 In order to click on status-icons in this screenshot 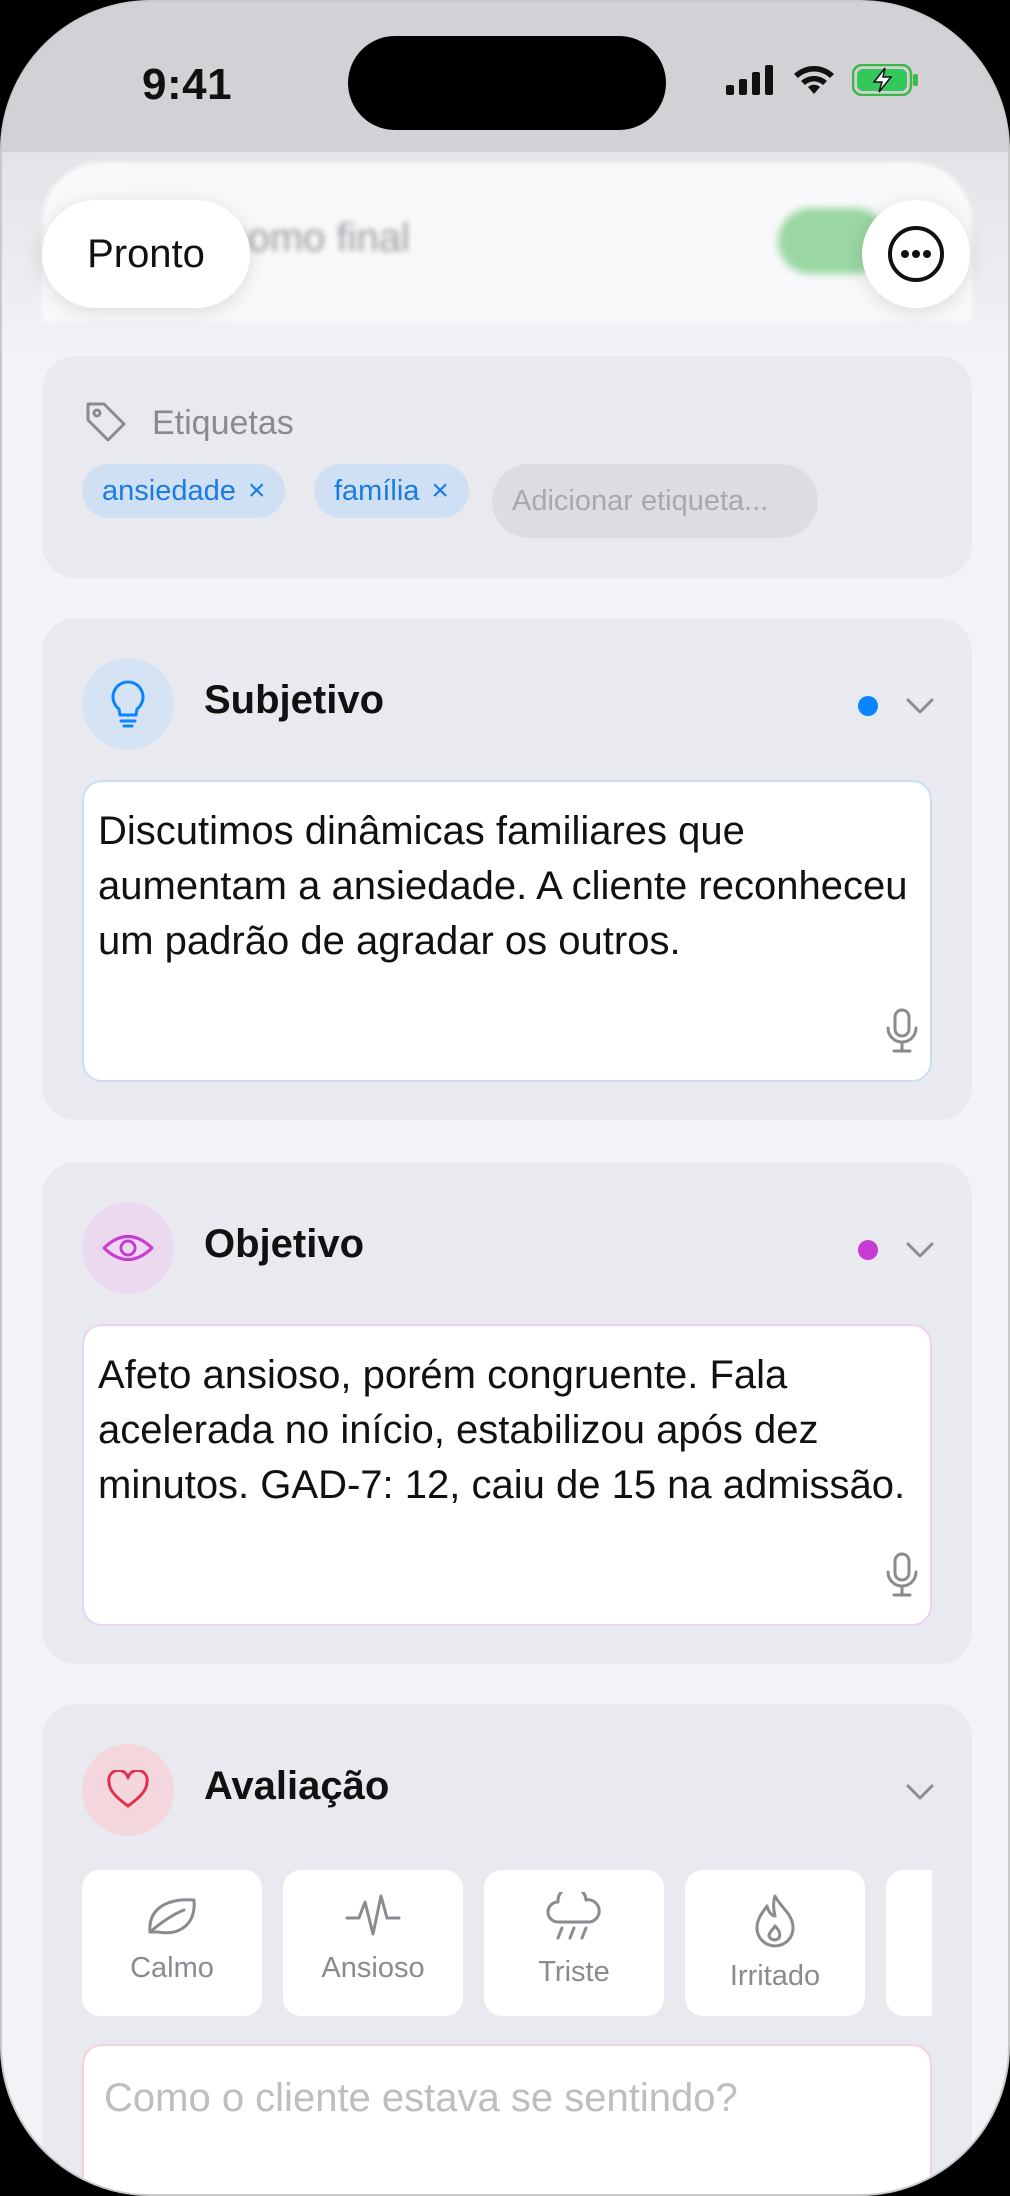, I will do `click(823, 80)`.